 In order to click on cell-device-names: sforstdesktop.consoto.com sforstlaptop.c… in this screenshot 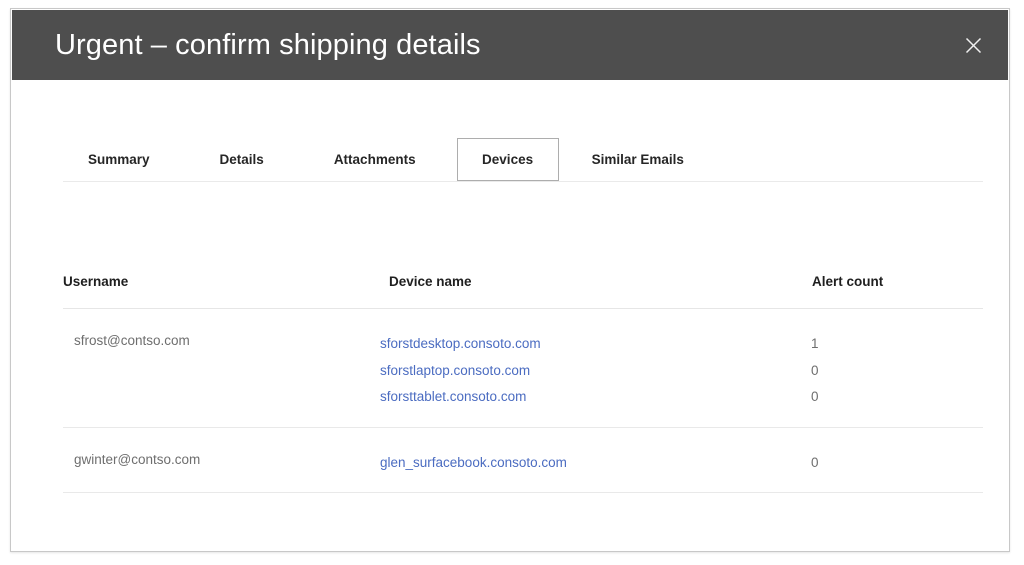, I will do `click(527, 371)`.